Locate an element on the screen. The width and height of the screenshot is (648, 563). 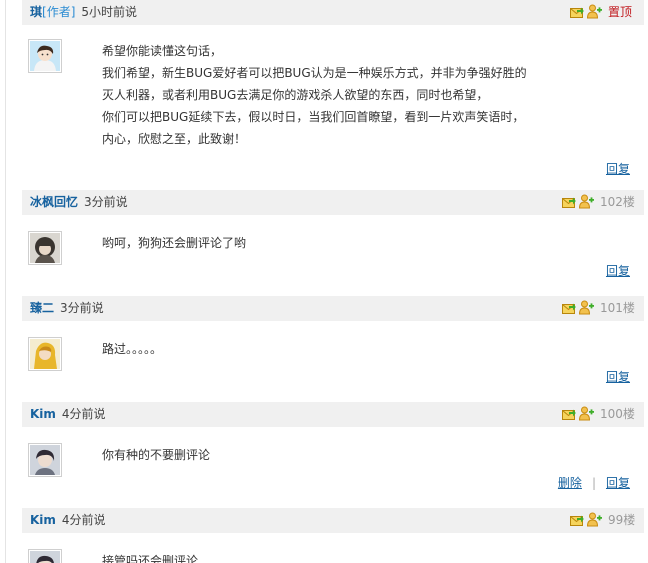
comment-author: 臻二 3分前说 is located at coordinates (67, 308).